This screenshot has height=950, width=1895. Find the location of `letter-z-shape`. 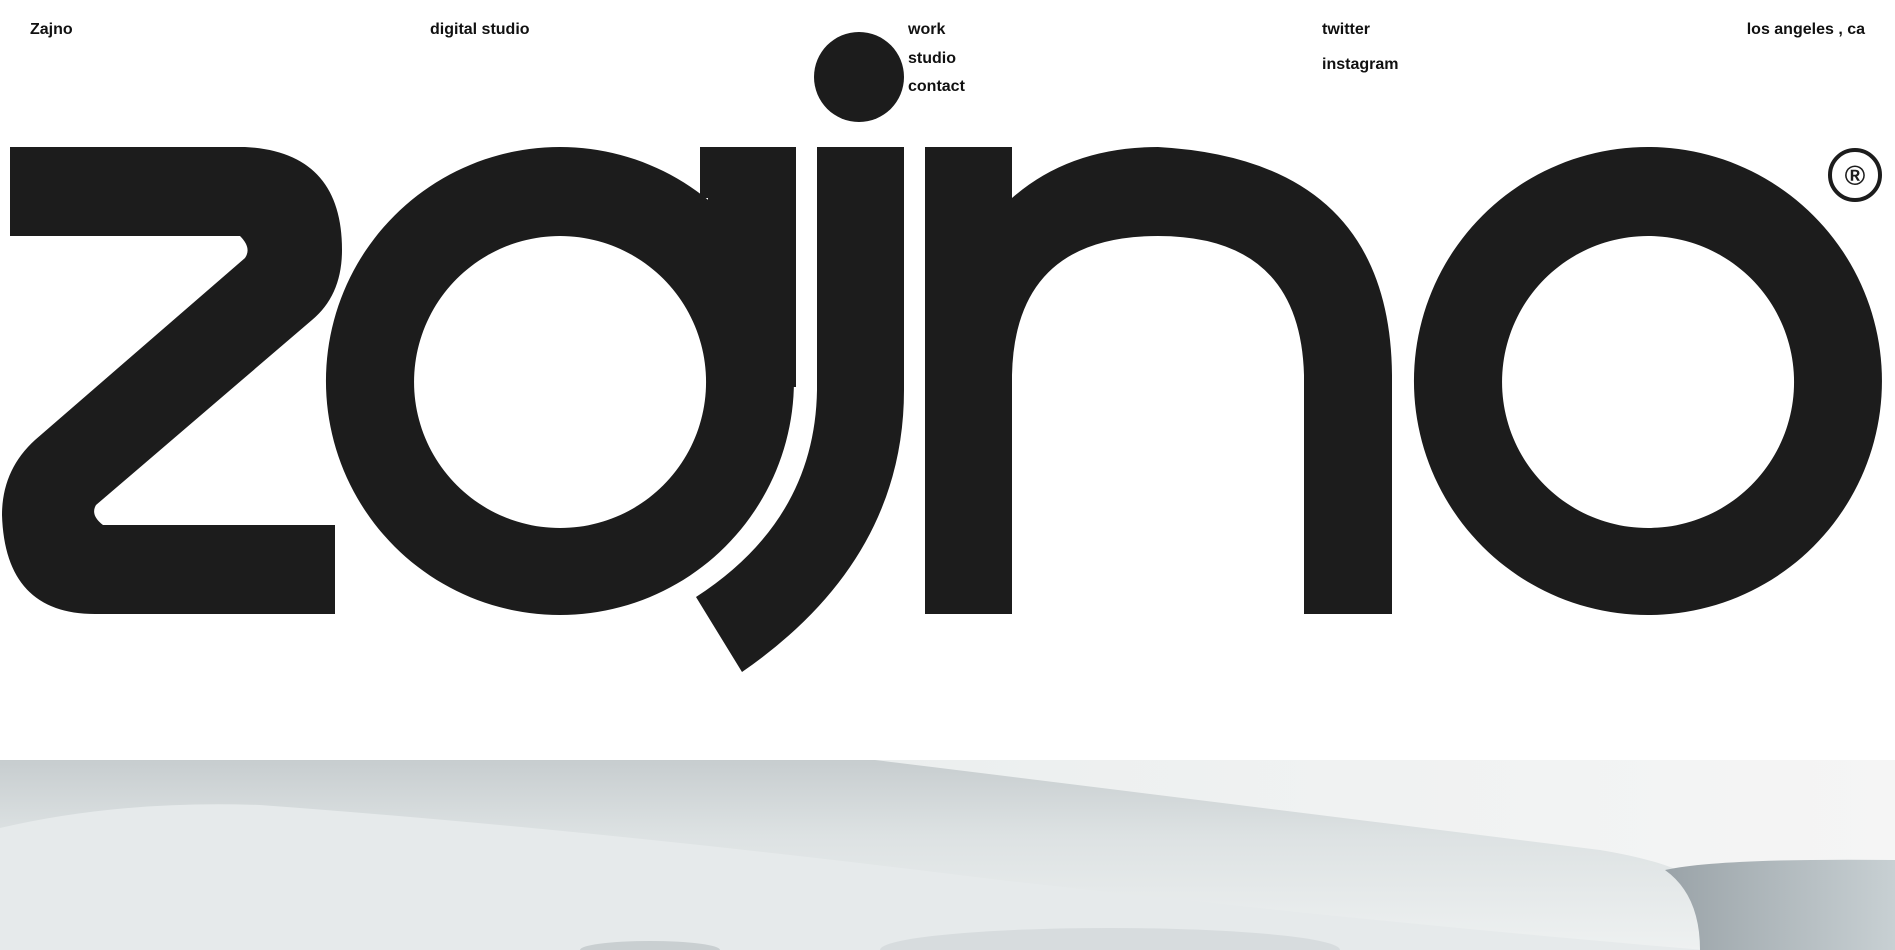

letter-z-shape is located at coordinates (172, 380).